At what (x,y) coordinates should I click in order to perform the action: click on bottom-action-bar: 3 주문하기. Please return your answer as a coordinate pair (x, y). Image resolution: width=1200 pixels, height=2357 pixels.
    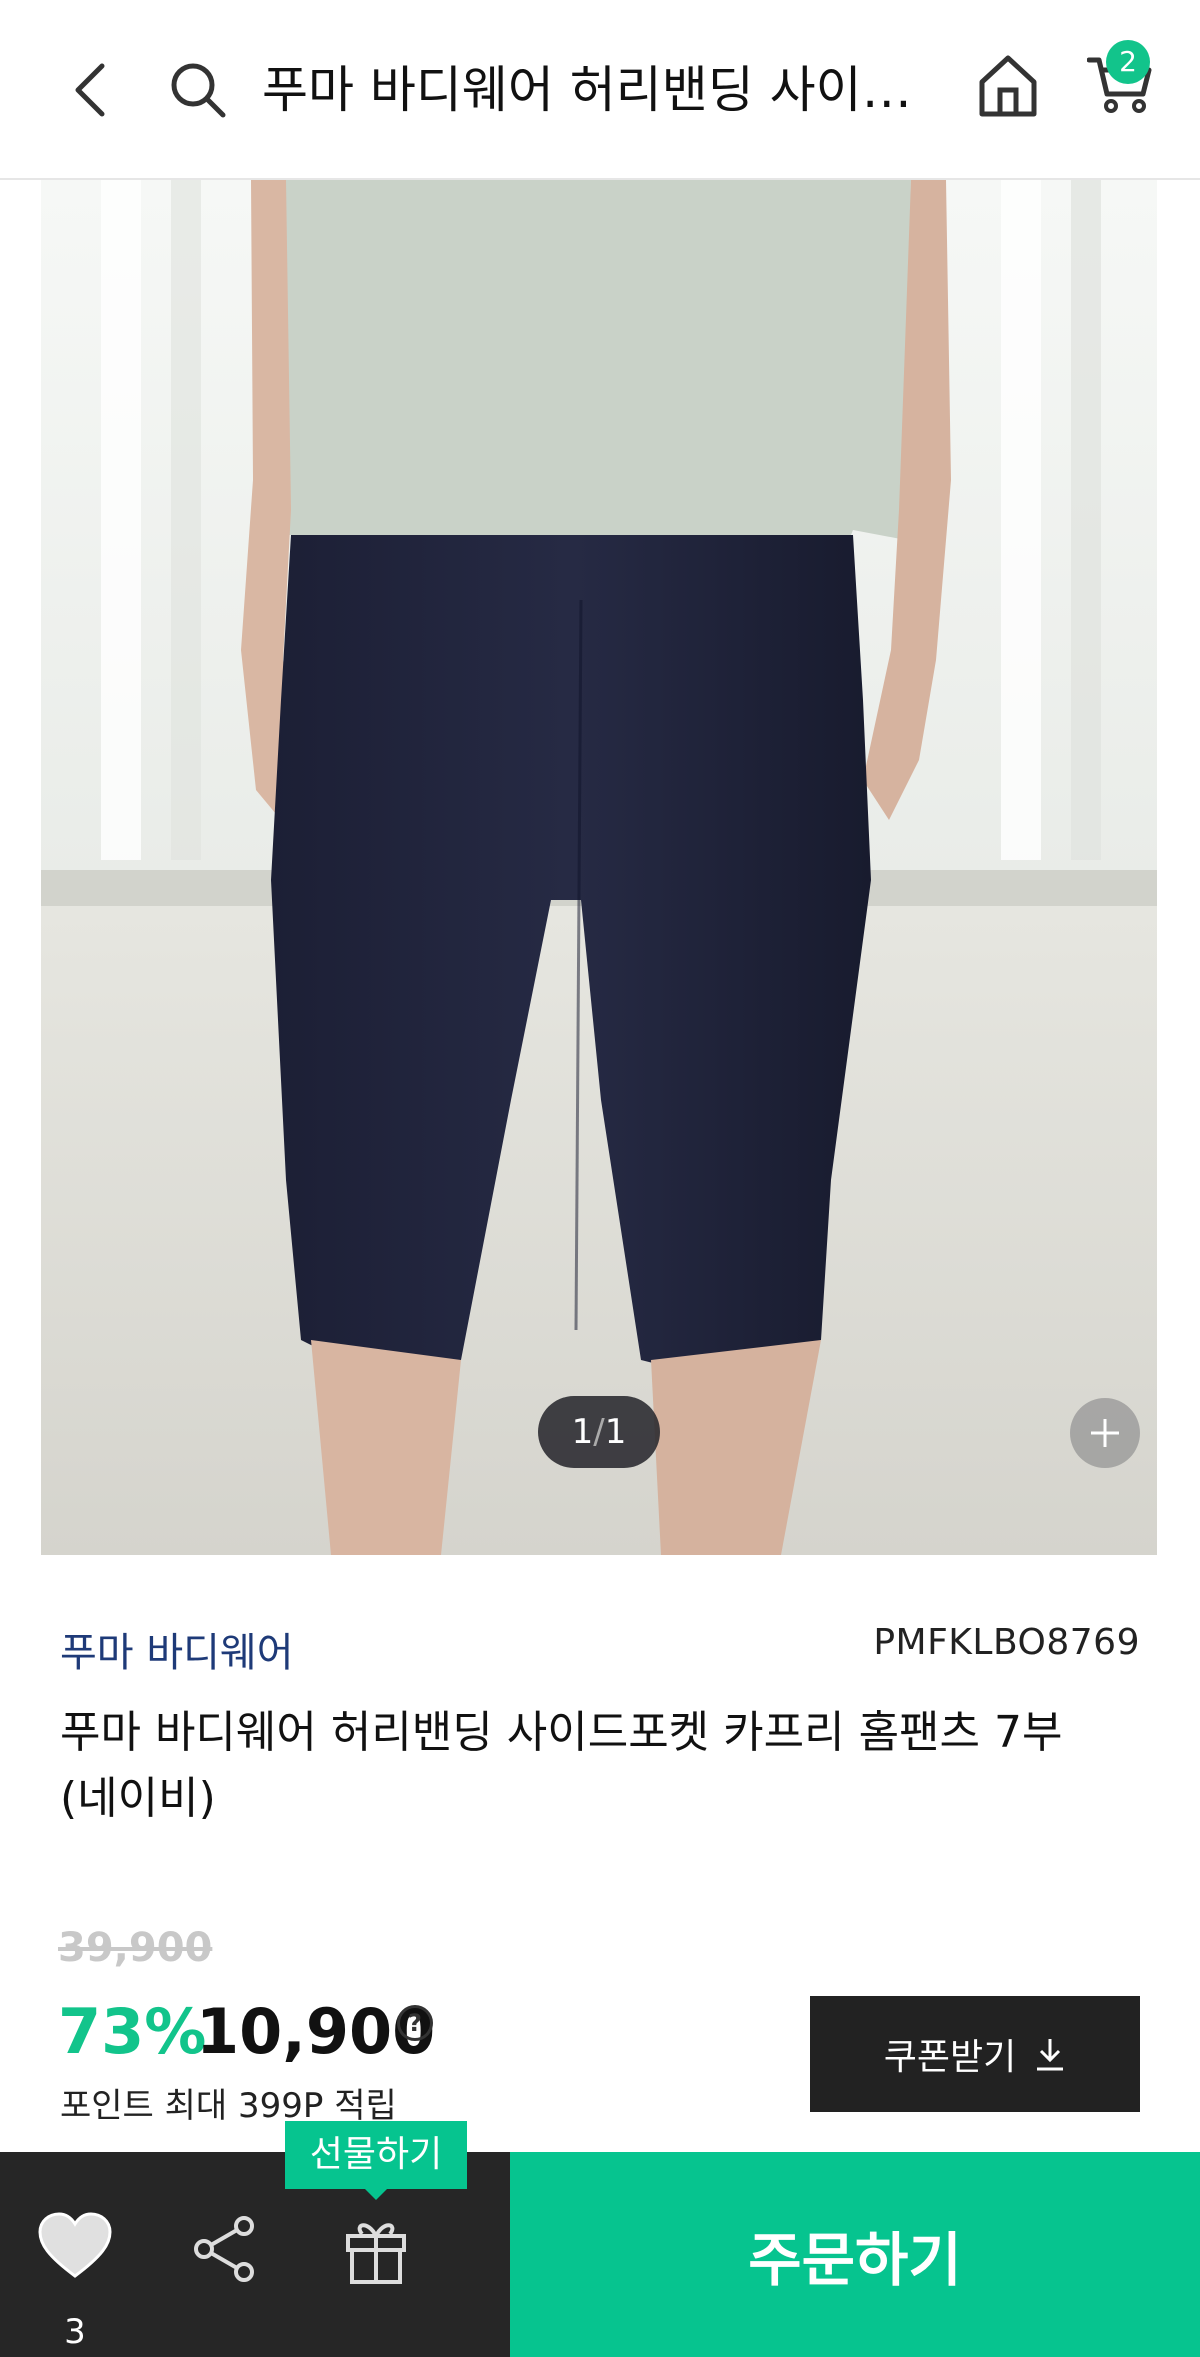
    Looking at the image, I should click on (600, 2254).